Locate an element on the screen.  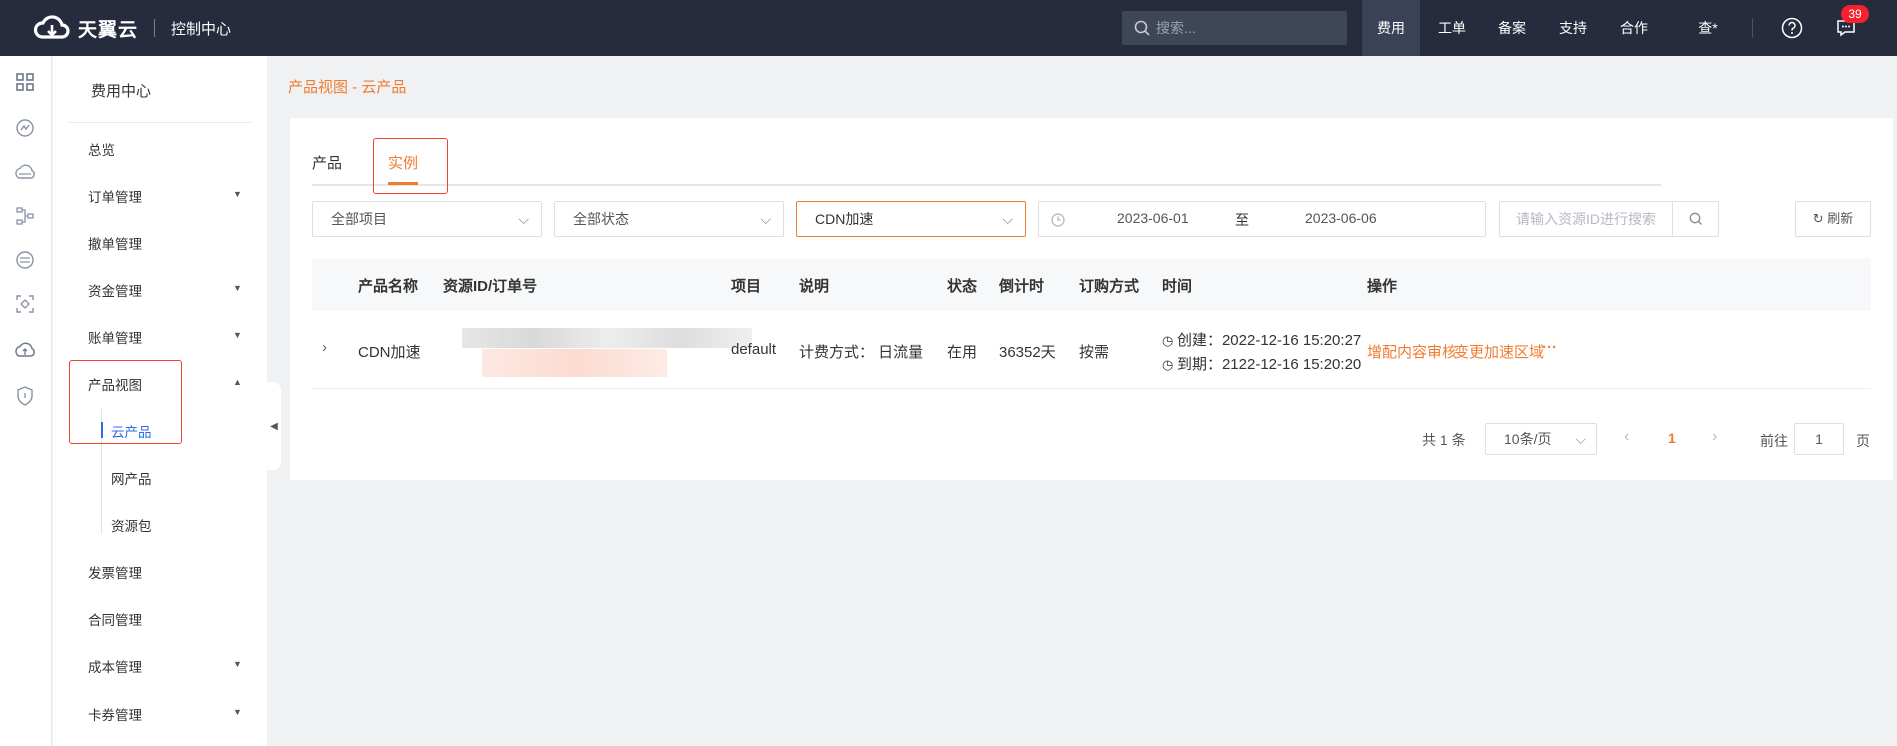
expand-row-icon: › is located at coordinates (324, 347).